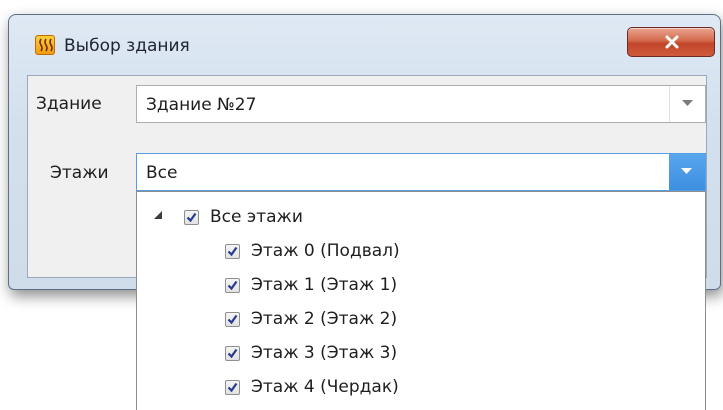 The height and width of the screenshot is (410, 723). I want to click on tree-item-floor-2: Этаж 2 (Этаж 2), so click(311, 319).